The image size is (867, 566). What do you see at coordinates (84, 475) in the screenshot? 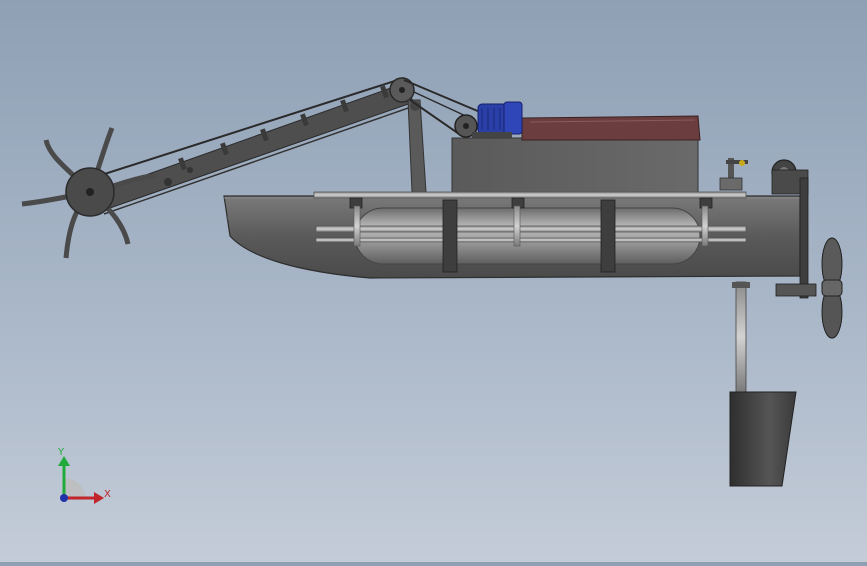
I see `axis-triad-icon: Y X` at bounding box center [84, 475].